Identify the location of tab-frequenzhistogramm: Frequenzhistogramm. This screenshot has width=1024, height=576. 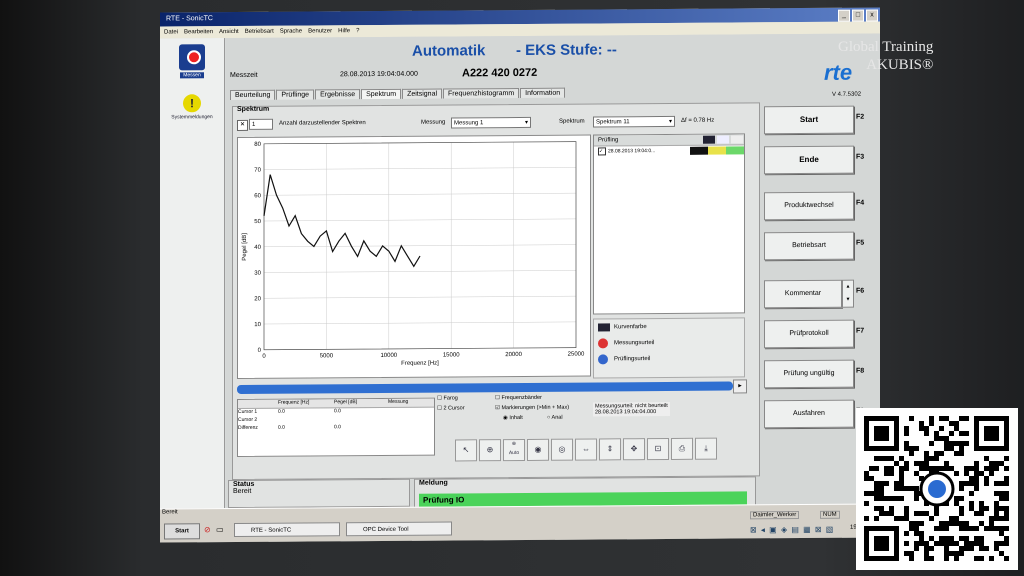
(481, 93).